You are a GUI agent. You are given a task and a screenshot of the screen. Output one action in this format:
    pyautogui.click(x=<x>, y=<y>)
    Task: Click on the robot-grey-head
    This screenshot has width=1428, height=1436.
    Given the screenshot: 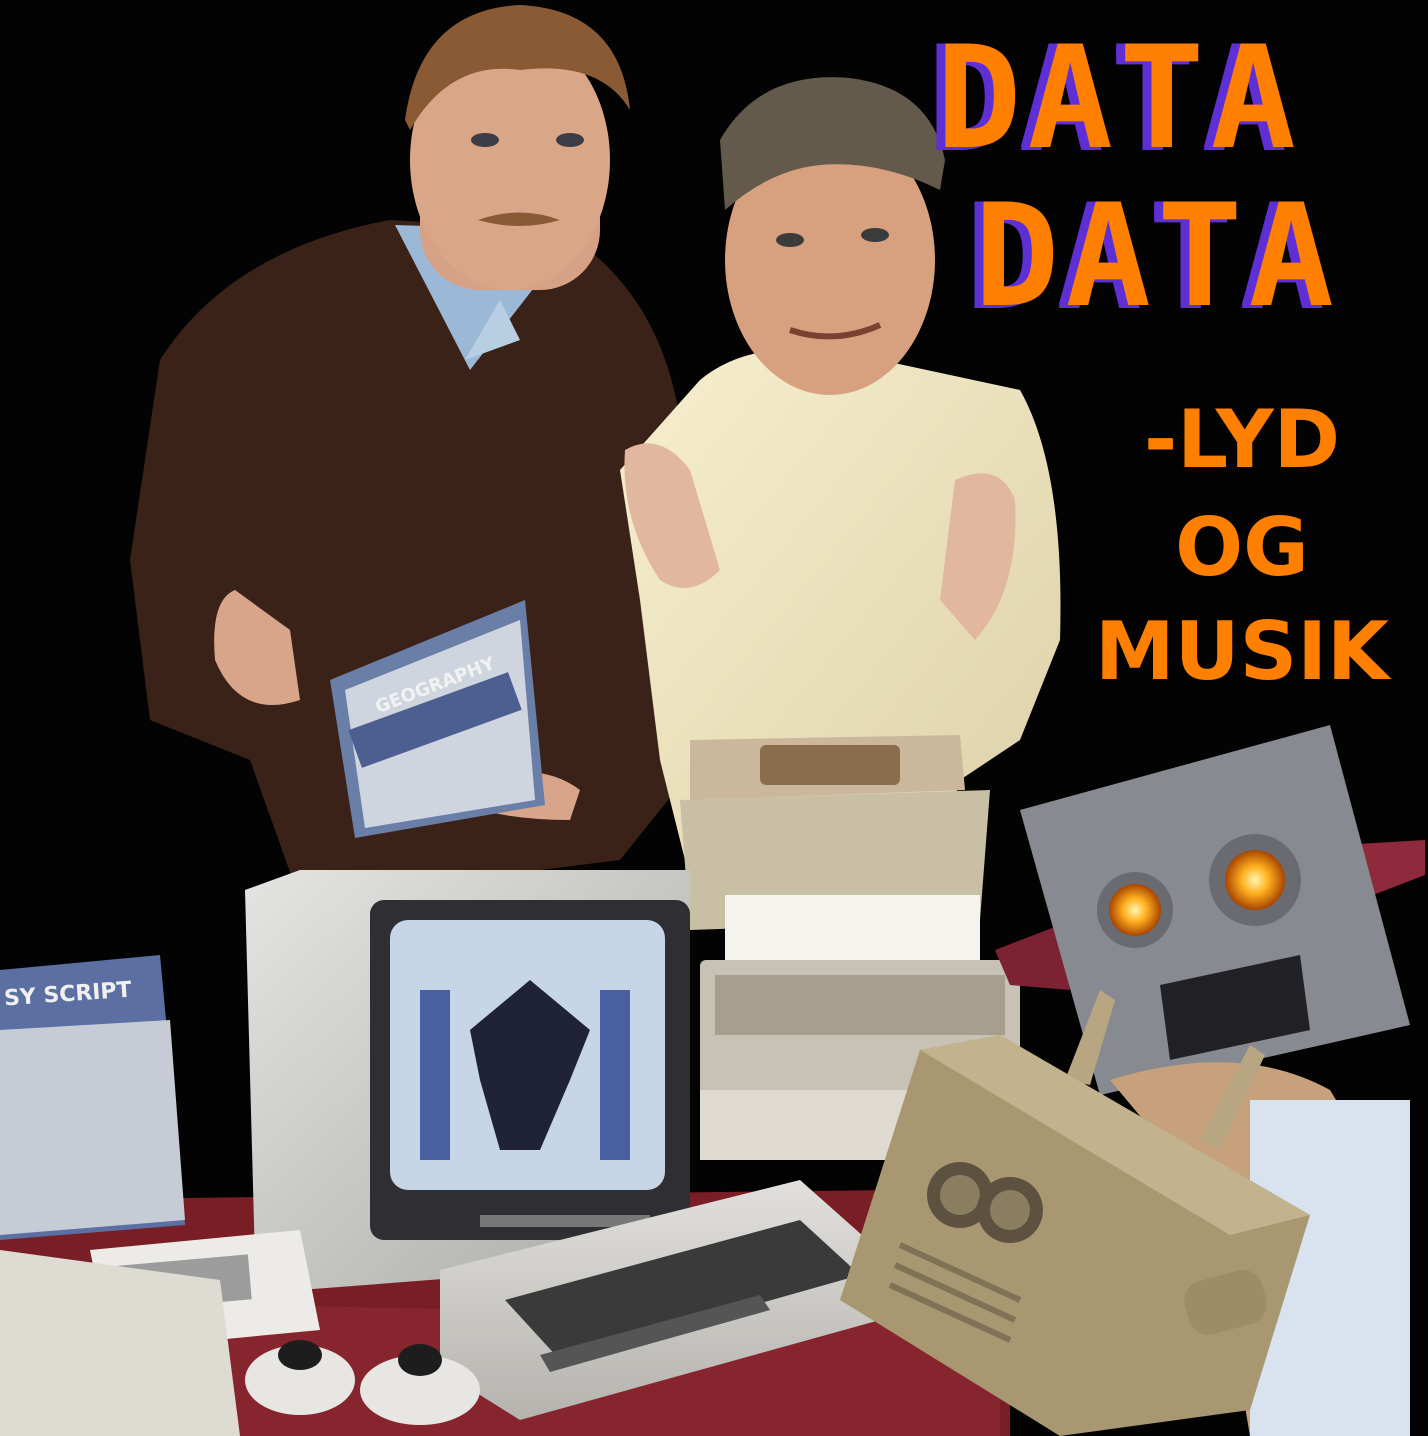 What is the action you would take?
    pyautogui.click(x=1210, y=910)
    